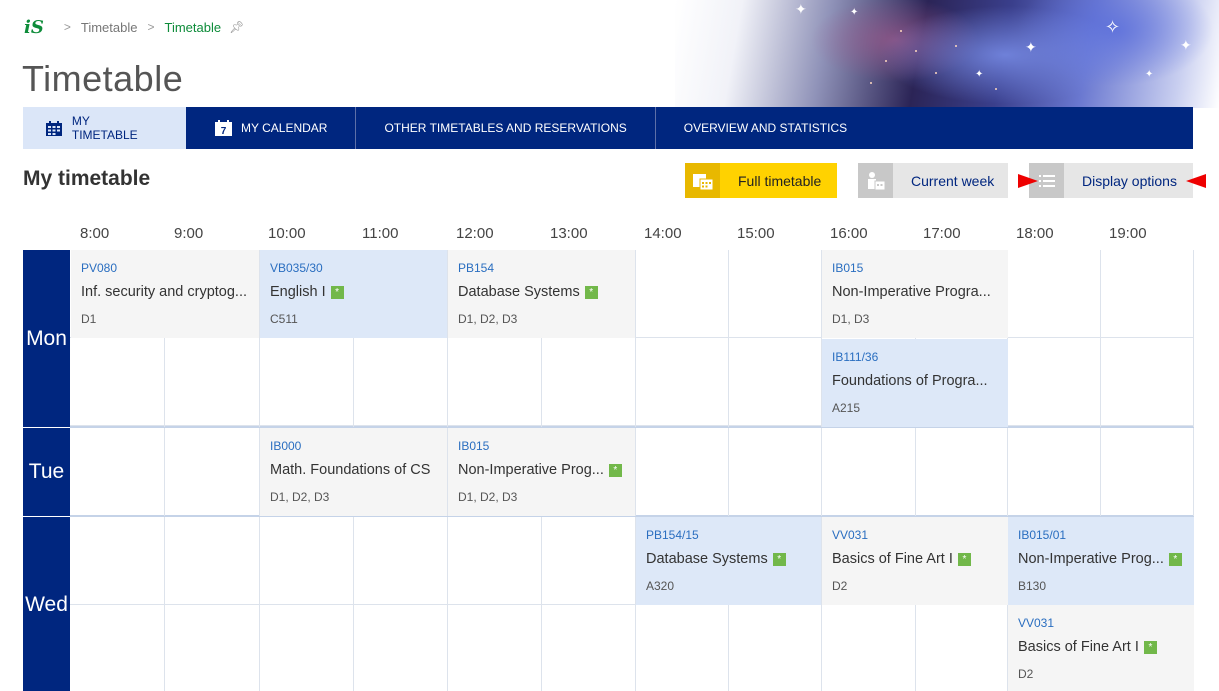 The height and width of the screenshot is (691, 1219). I want to click on hour-label: 15:00, so click(756, 233).